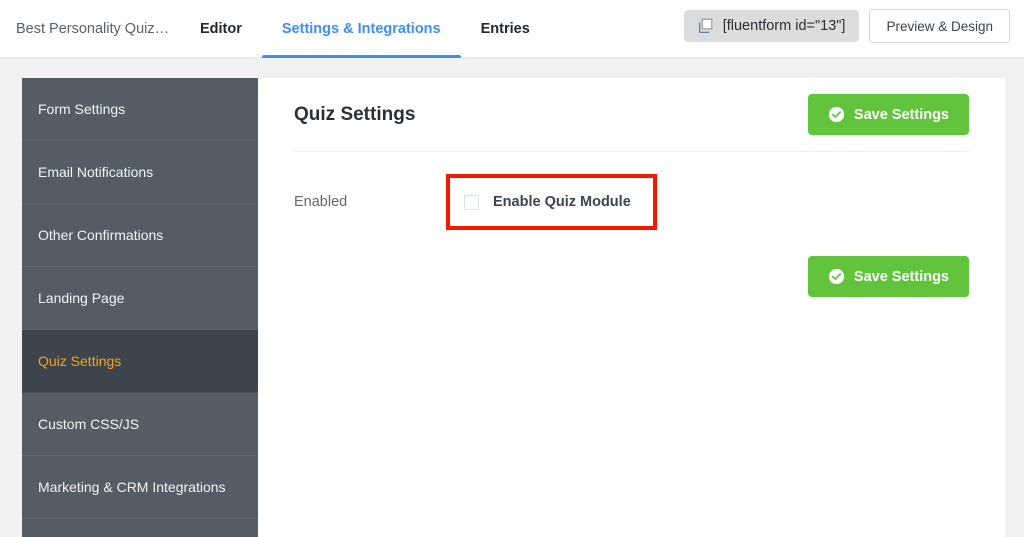  I want to click on tab-editor: Editor, so click(221, 29).